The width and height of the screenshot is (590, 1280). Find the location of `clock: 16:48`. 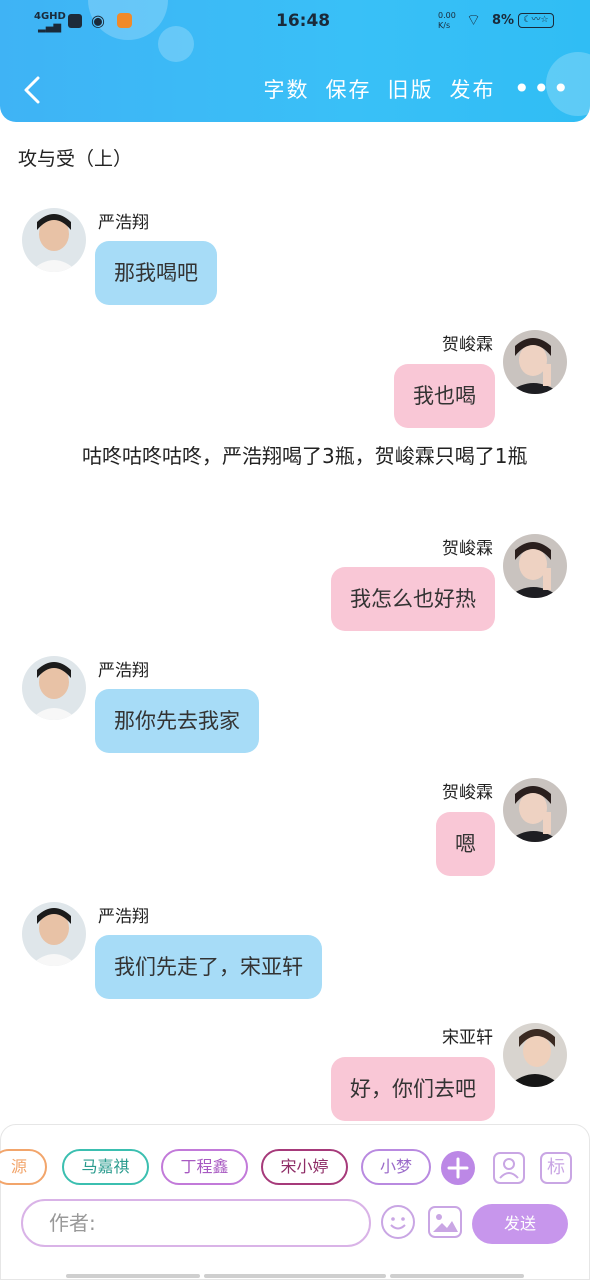

clock: 16:48 is located at coordinates (303, 21).